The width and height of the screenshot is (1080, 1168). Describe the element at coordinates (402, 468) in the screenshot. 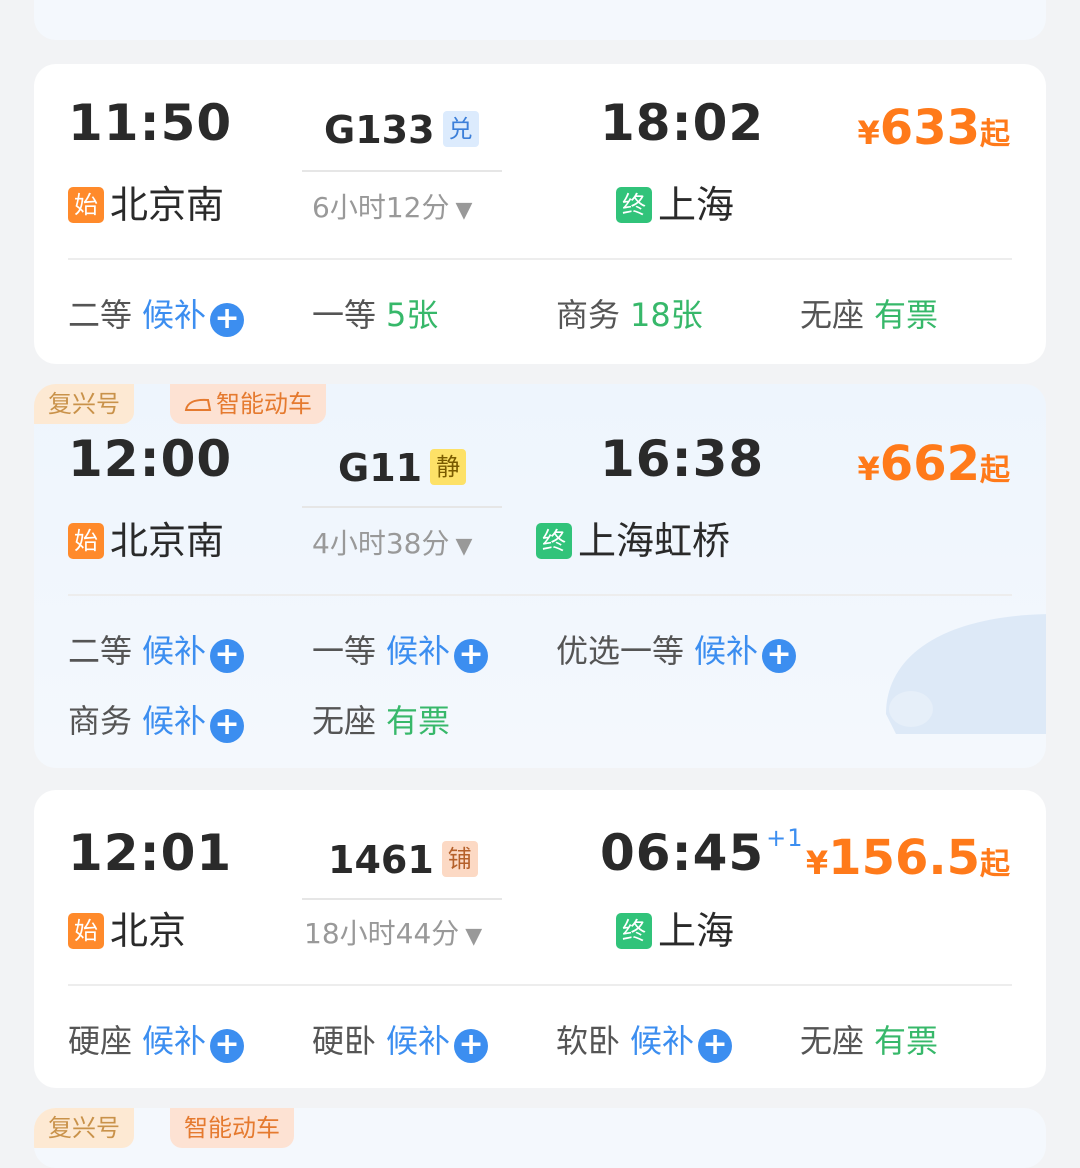

I see `train-number: G11 静` at that location.